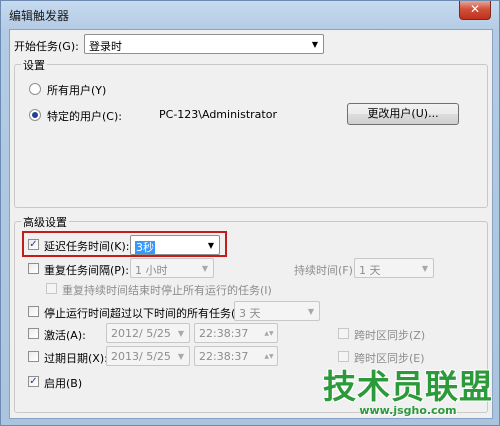 Image resolution: width=500 pixels, height=426 pixels. I want to click on repeat-interval-select: 1 小时 ▼, so click(172, 268).